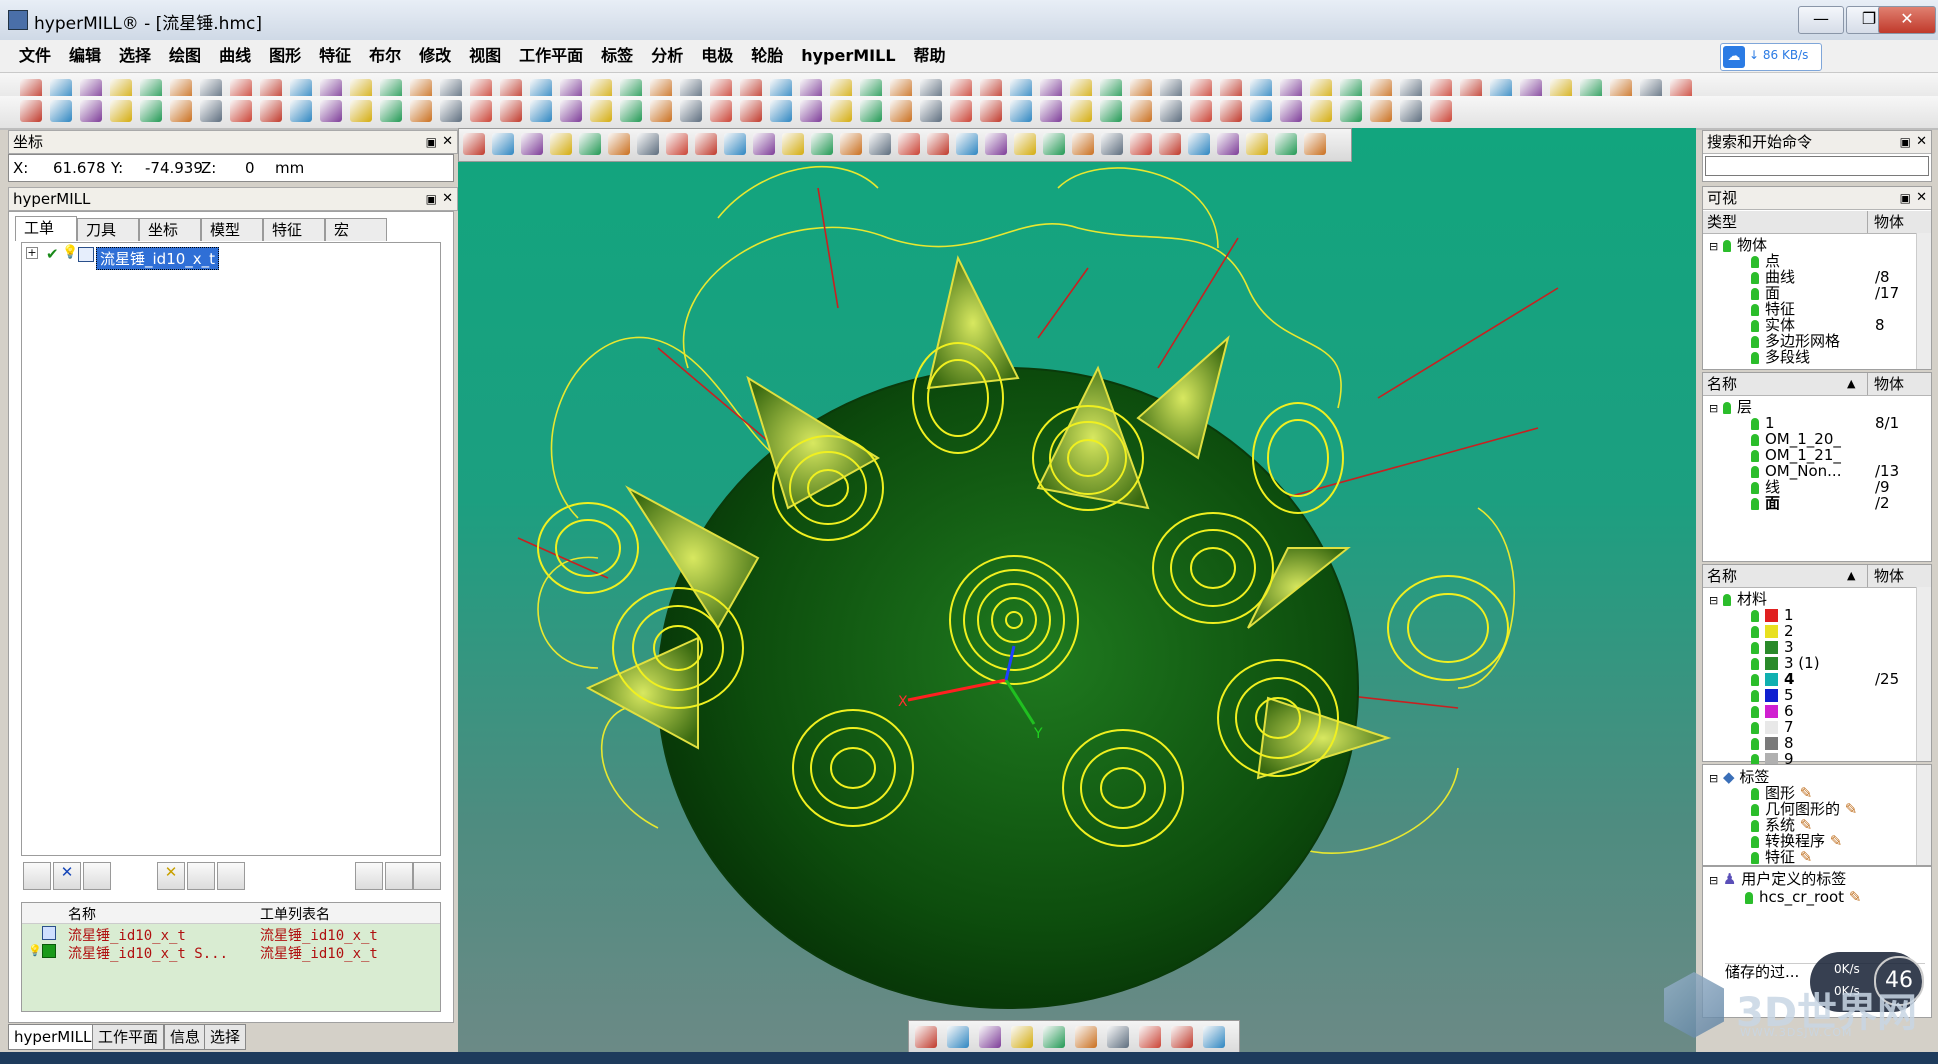 This screenshot has width=1938, height=1064. What do you see at coordinates (767, 56) in the screenshot?
I see `menu-item: 轮胎` at bounding box center [767, 56].